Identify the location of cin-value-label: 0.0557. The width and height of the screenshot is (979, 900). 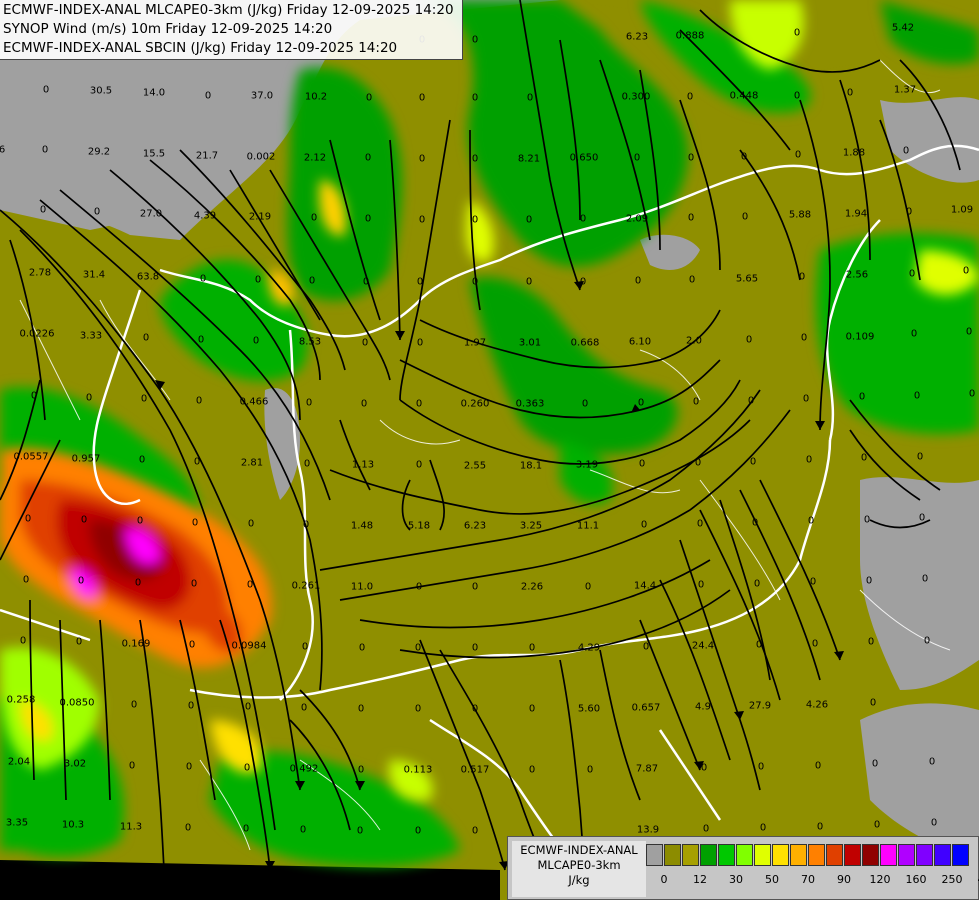
(31, 457).